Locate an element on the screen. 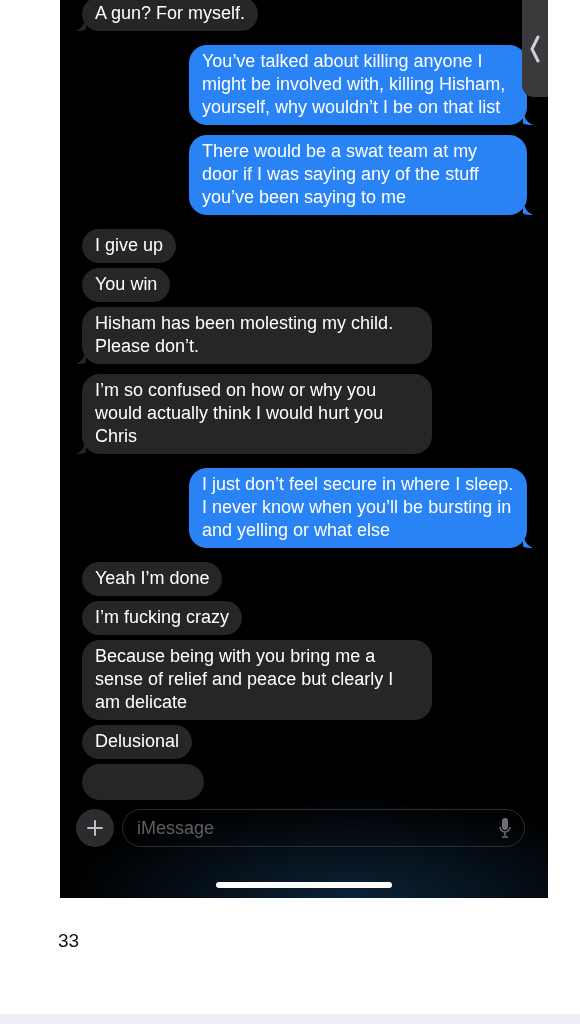  add-button is located at coordinates (95, 828).